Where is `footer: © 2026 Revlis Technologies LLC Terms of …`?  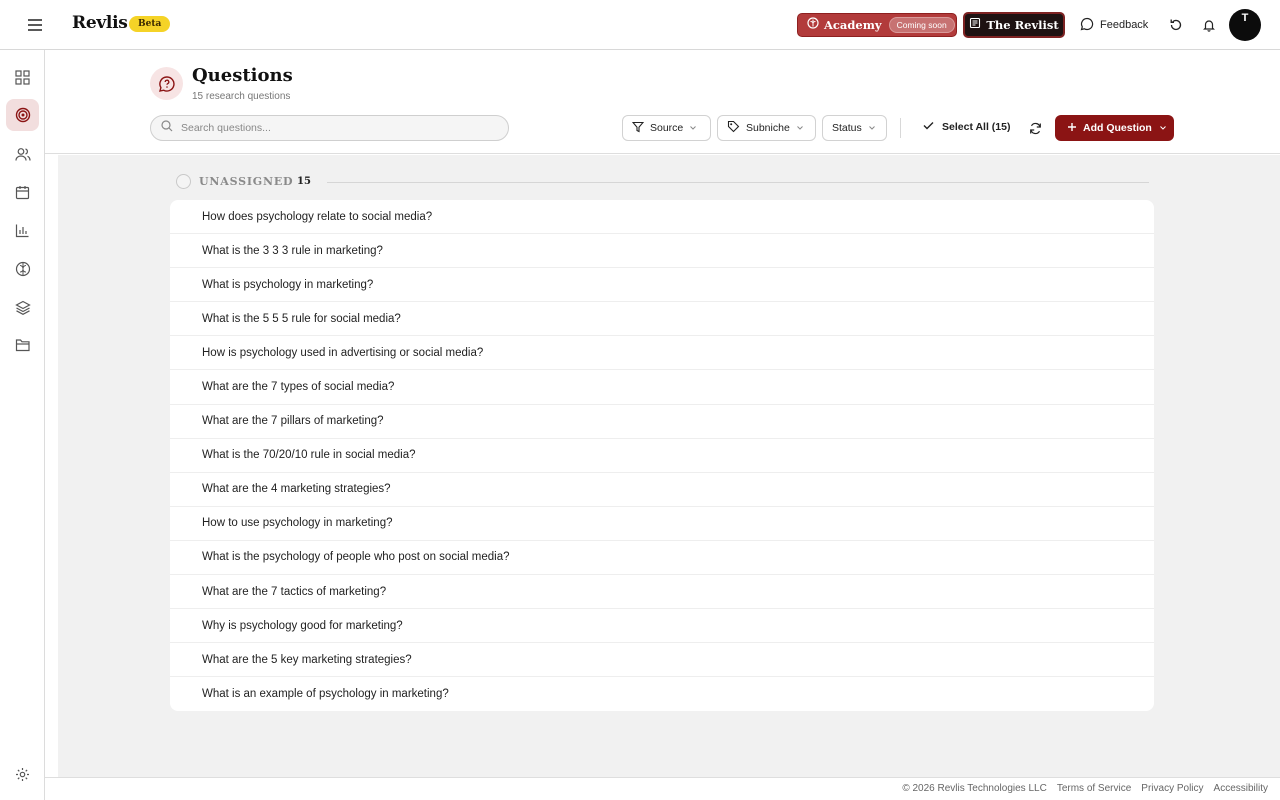
footer: © 2026 Revlis Technologies LLC Terms of … is located at coordinates (662, 788).